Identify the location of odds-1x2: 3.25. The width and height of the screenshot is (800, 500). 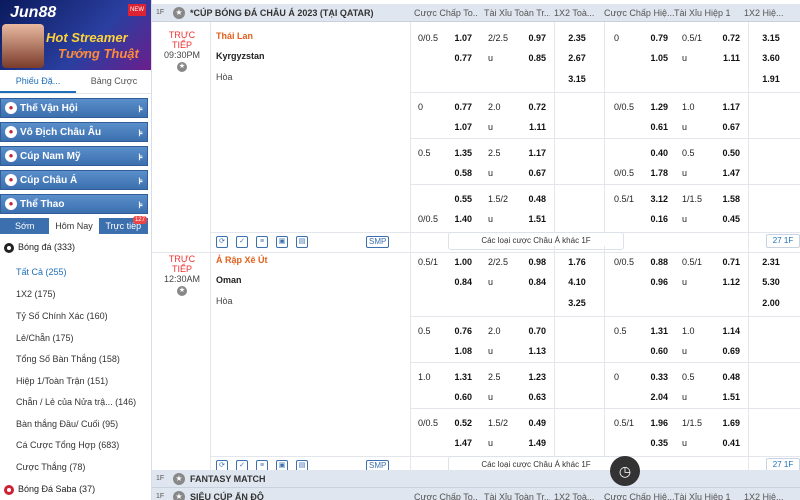
(577, 303).